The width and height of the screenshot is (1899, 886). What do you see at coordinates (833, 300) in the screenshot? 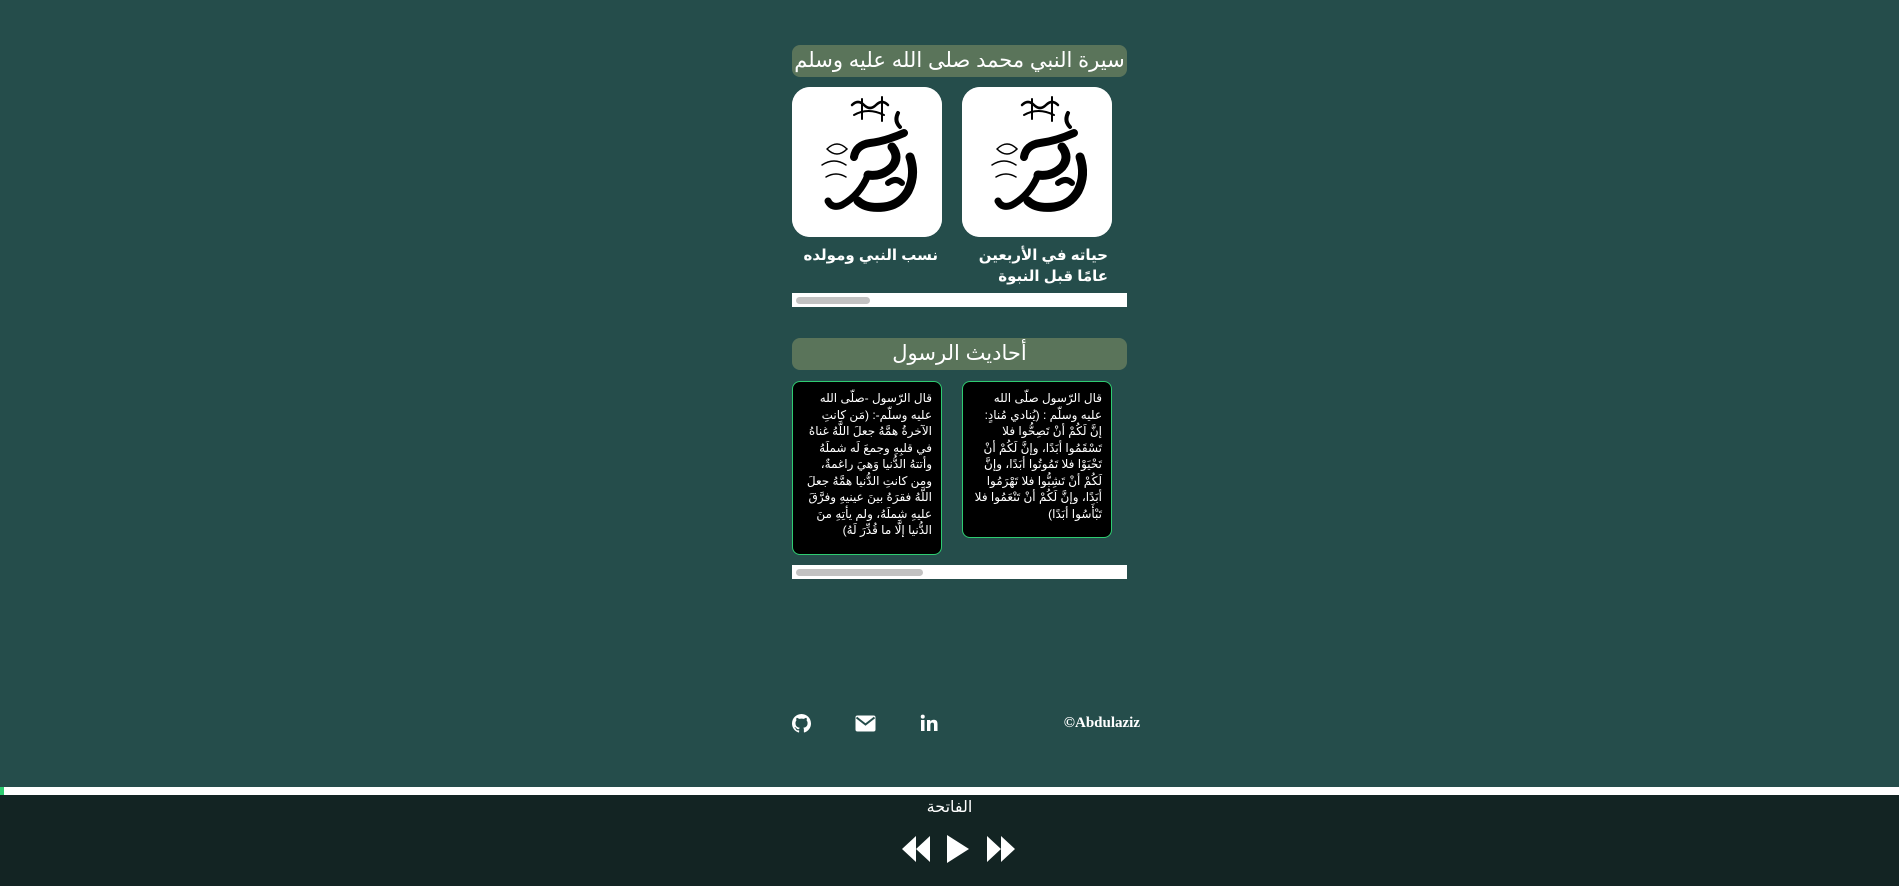
I see `sira-scrollbar-thumb` at bounding box center [833, 300].